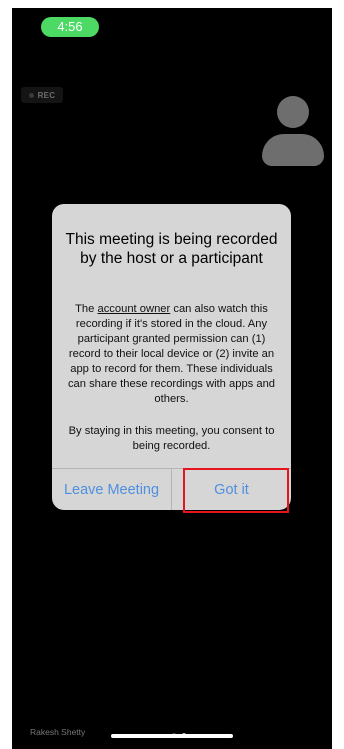  Describe the element at coordinates (86, 309) in the screenshot. I see `dialog-message-intro: The` at that location.